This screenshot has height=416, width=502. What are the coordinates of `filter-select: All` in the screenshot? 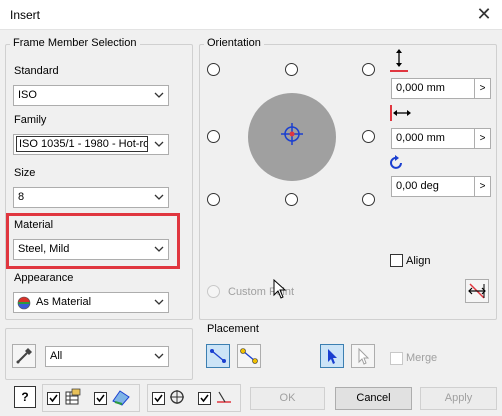 It's located at (107, 356).